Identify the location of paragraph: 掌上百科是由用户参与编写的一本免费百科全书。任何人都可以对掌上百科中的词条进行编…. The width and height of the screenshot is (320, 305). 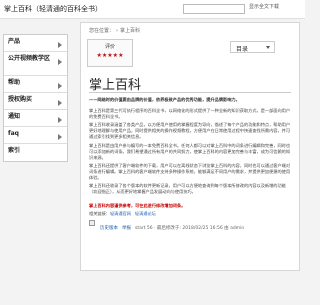
(190, 151).